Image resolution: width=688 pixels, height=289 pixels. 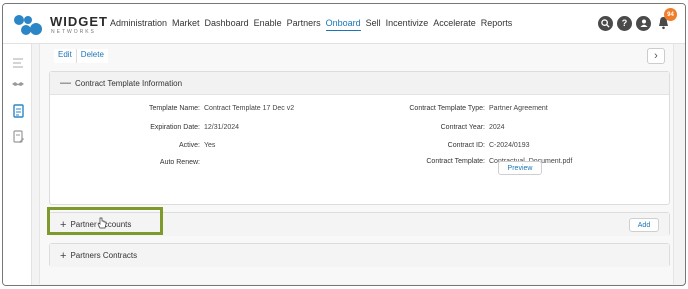 I want to click on partner-accounts-section: + Partner Accounts Add, so click(x=359, y=224).